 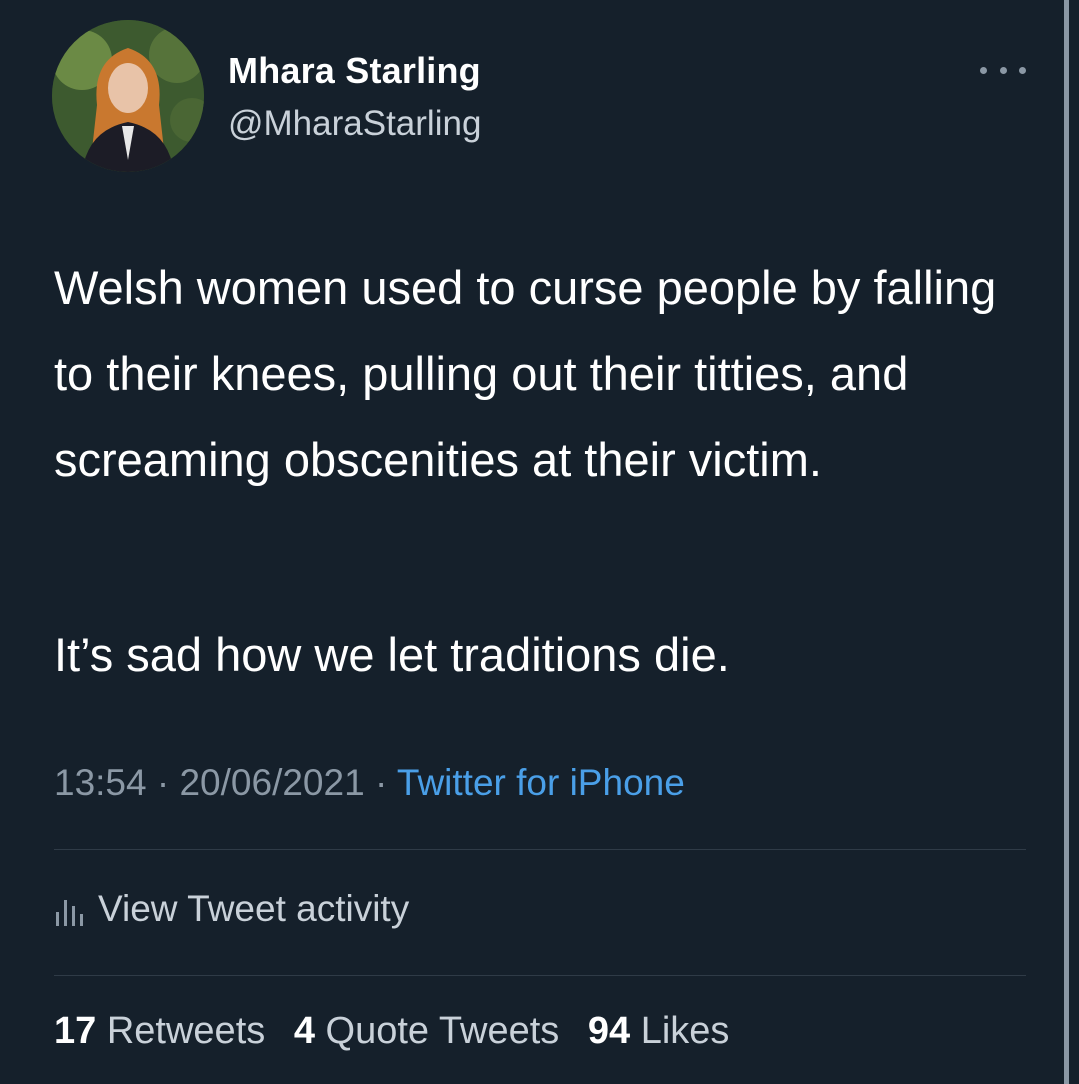 I want to click on retweets-stat: 17 Retweets, so click(x=159, y=1031).